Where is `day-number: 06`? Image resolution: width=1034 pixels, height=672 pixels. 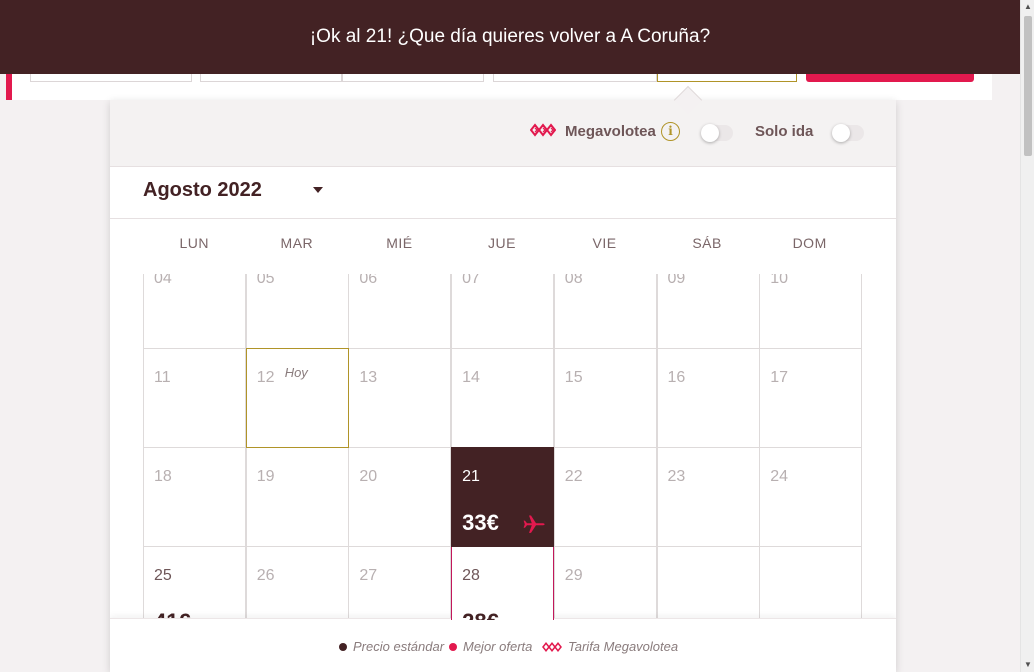
day-number: 06 is located at coordinates (368, 280).